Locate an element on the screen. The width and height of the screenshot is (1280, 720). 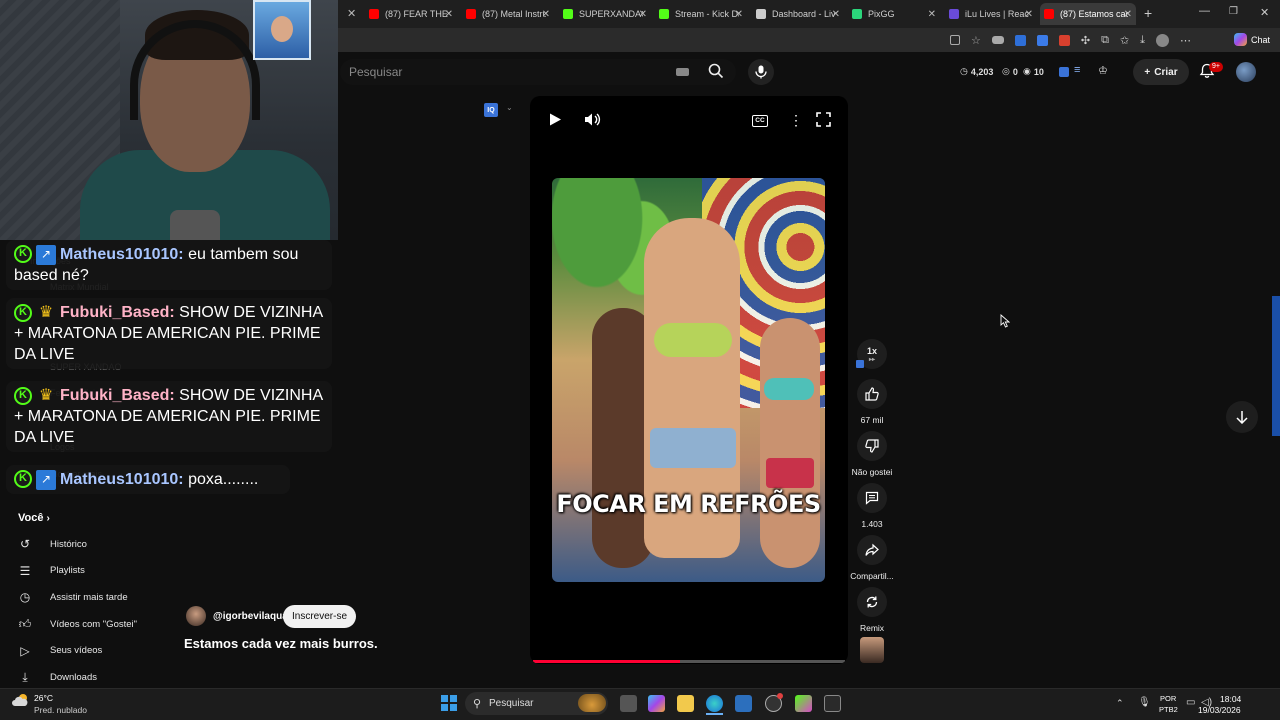
iq-extension-icon is located at coordinates (1064, 72).